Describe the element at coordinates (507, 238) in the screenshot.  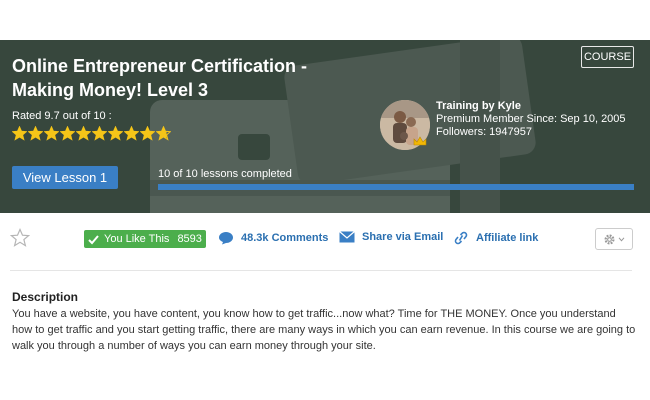
I see `affiliate-label: Affiliate link` at that location.